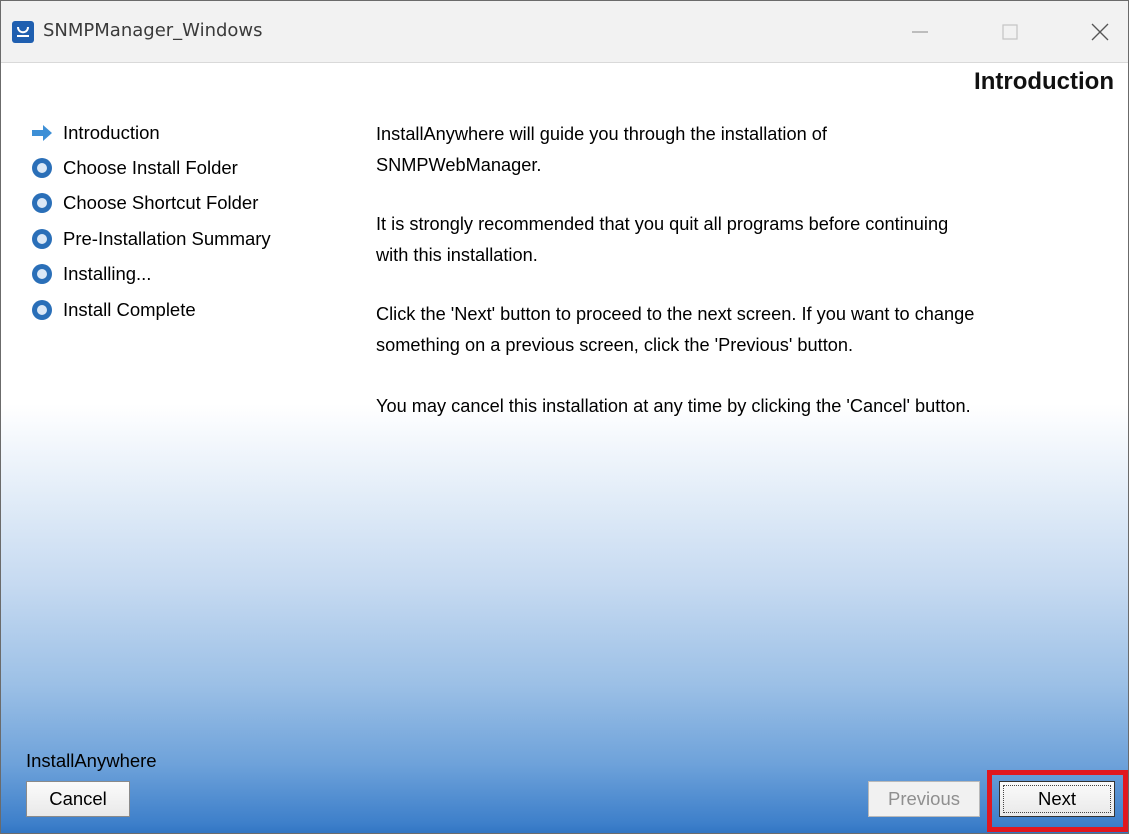 This screenshot has width=1129, height=834. Describe the element at coordinates (459, 165) in the screenshot. I see `intro-line: SNMPWebManager.` at that location.